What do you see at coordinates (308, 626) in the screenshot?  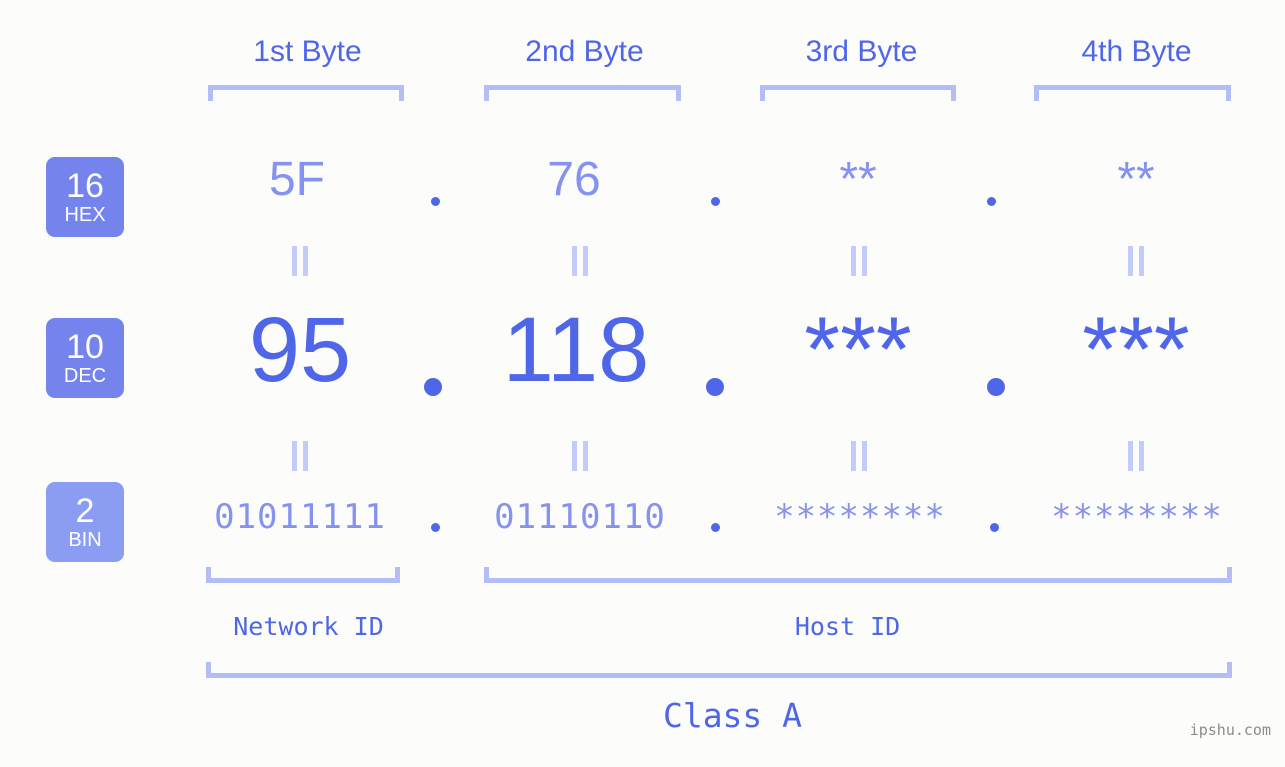 I see `network-id-label: Network ID` at bounding box center [308, 626].